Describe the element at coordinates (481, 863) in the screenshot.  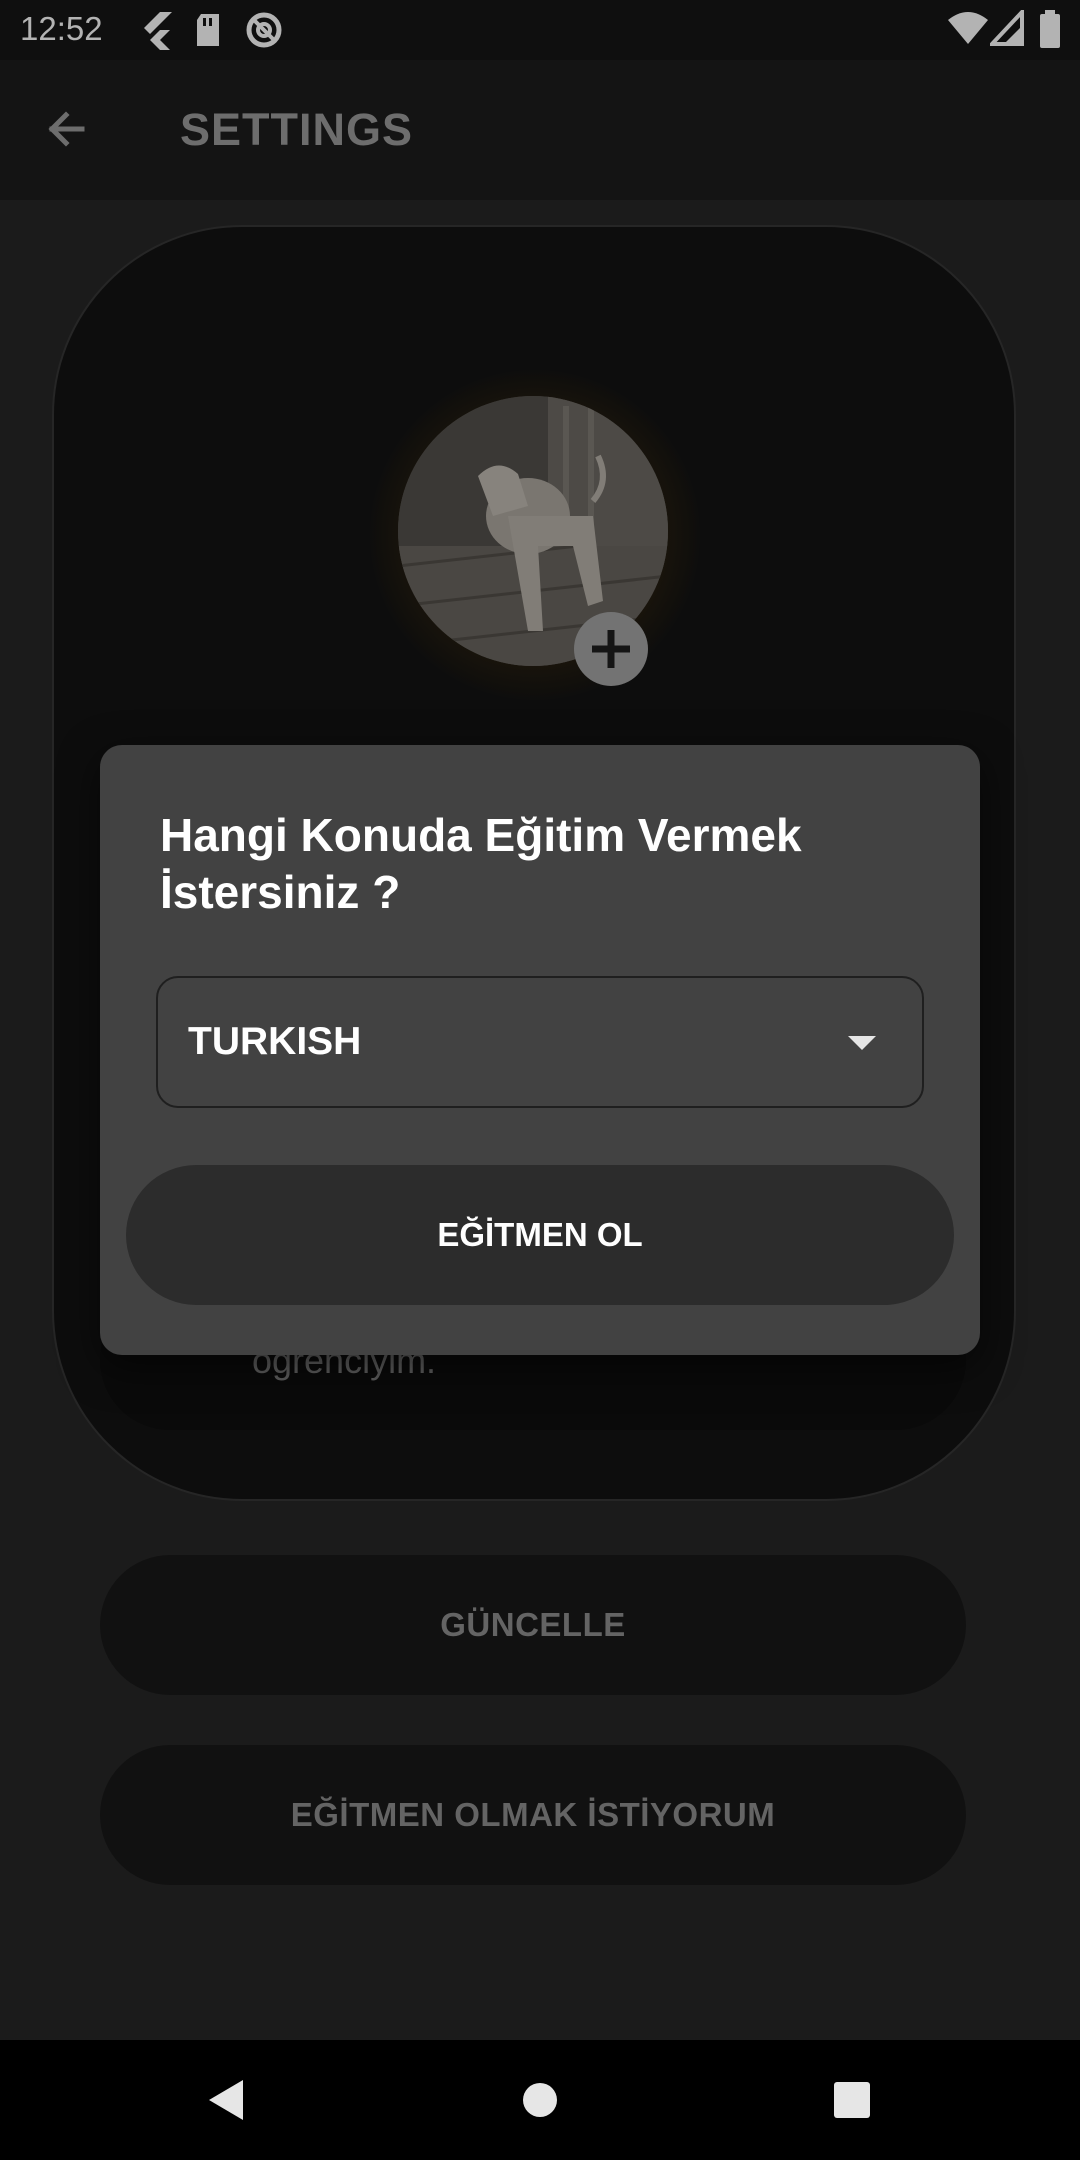
I see `dialog-title: Hangi Konuda Eğitim Vermek İstersiniz ?` at that location.